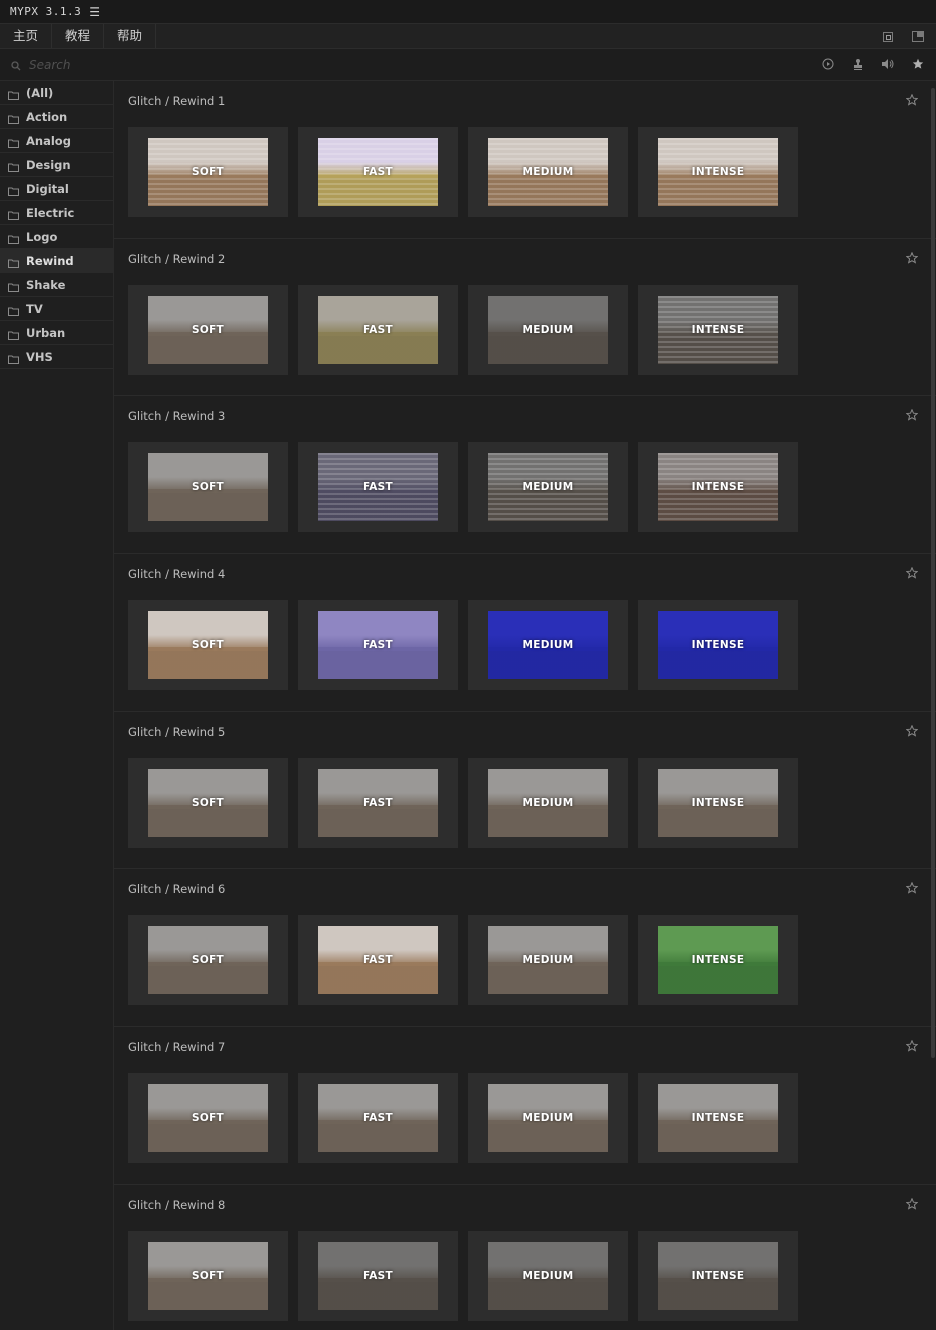 The image size is (936, 1330). I want to click on preset-group-title: Glitch / Rewind 2, so click(177, 258).